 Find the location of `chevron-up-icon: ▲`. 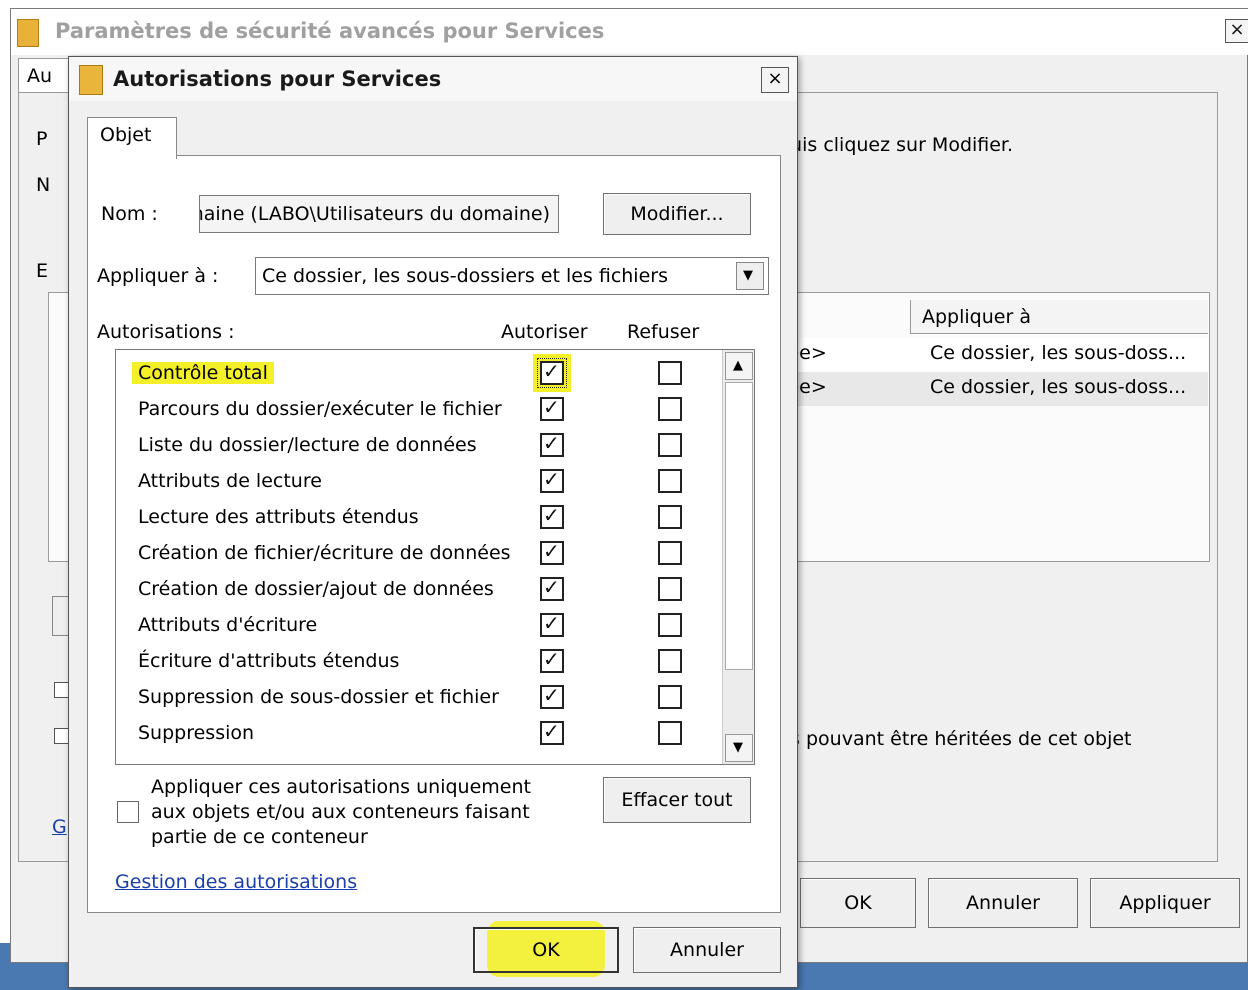

chevron-up-icon: ▲ is located at coordinates (738, 365).